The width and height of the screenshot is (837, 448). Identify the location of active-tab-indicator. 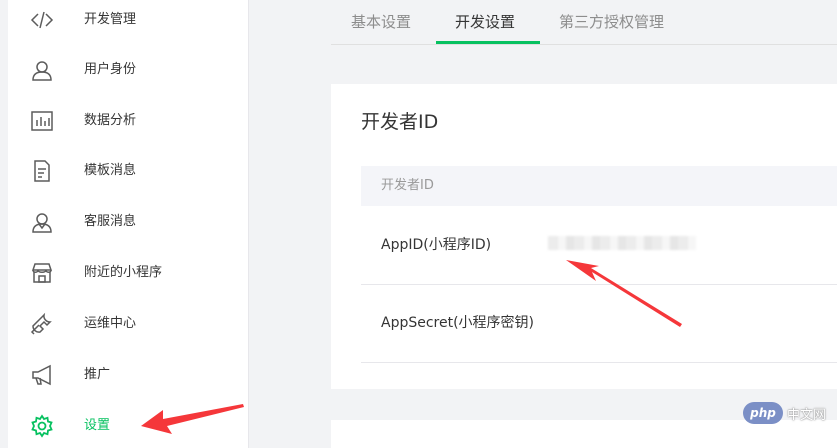
(488, 42).